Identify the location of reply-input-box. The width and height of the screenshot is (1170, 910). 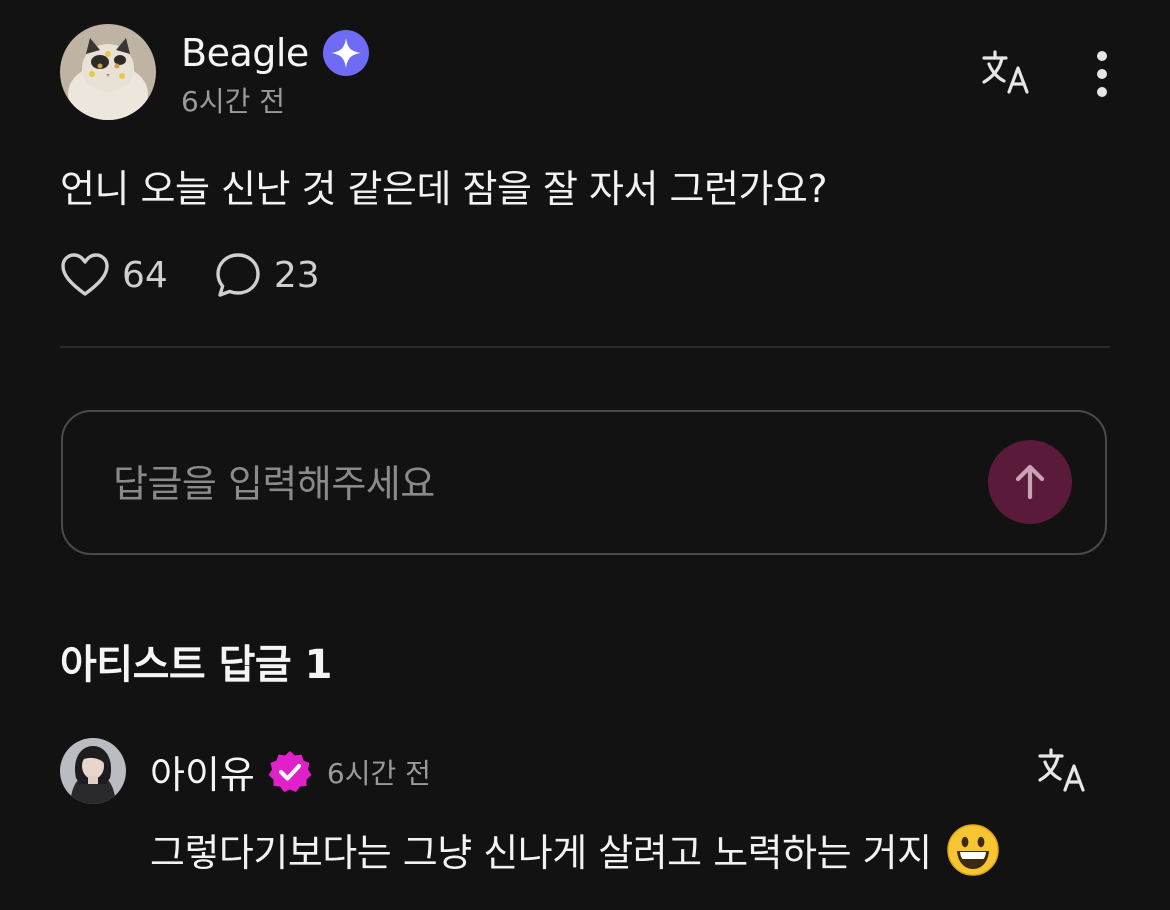
(584, 482).